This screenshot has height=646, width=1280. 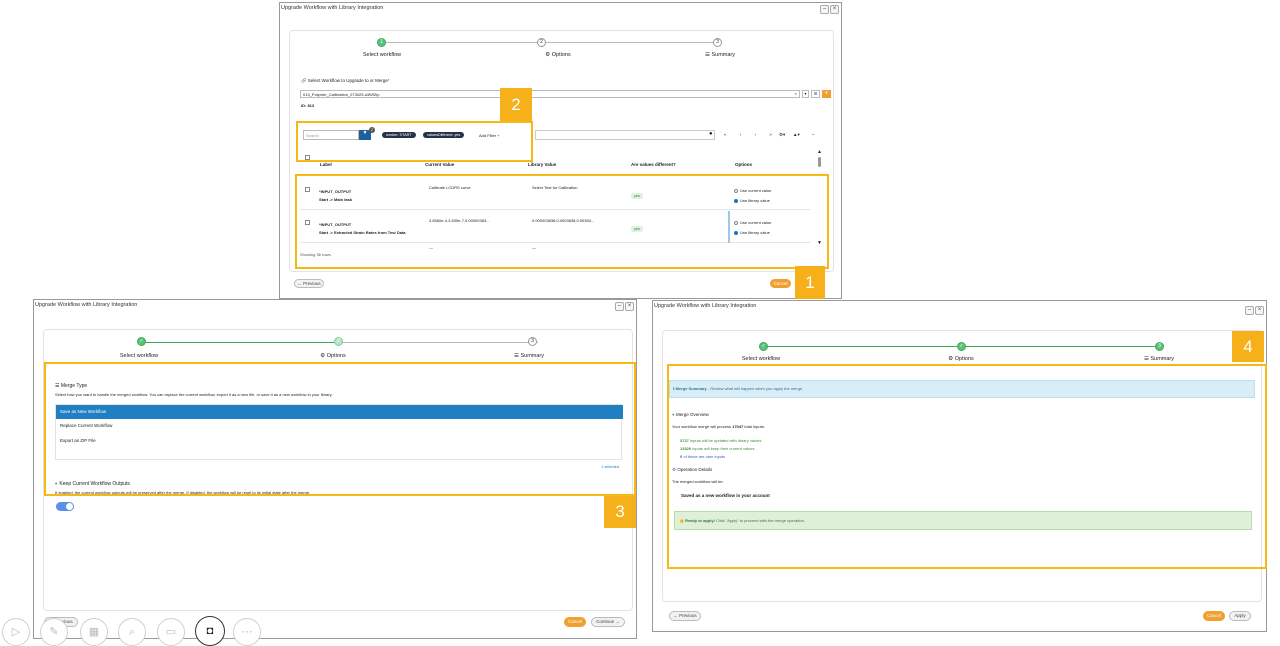 I want to click on list-view-button: ☰, so click(x=815, y=94).